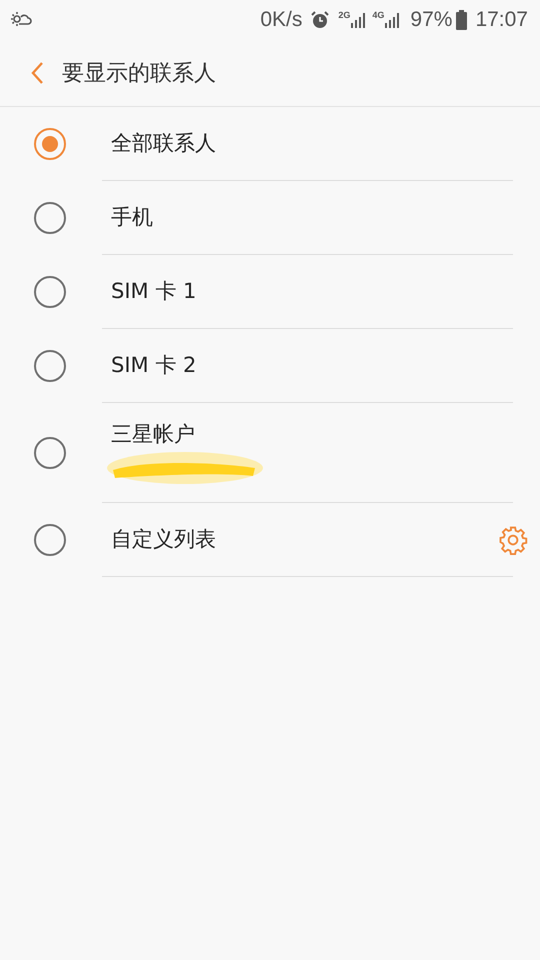 This screenshot has height=960, width=540. I want to click on option-label: 三星帐户, so click(188, 434).